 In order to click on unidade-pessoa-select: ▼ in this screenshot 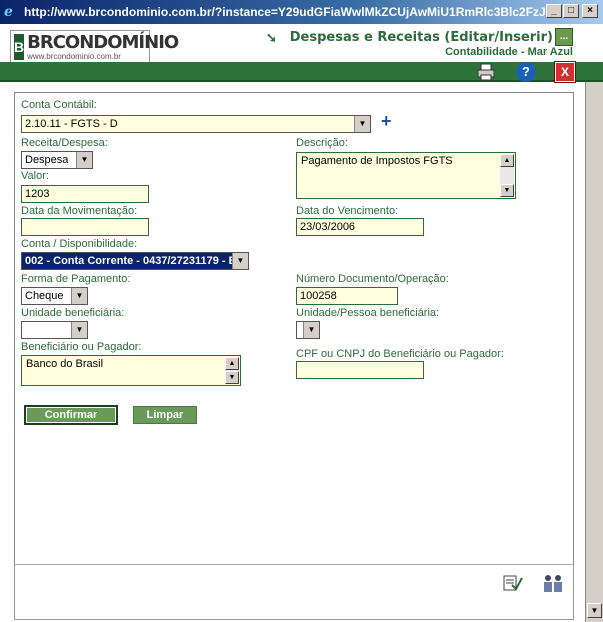, I will do `click(308, 330)`.